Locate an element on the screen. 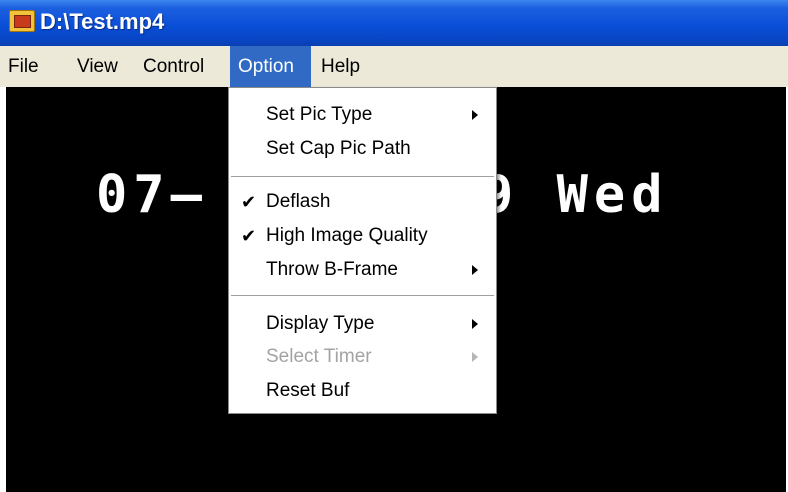 Image resolution: width=788 pixels, height=492 pixels. menu-item-high-image-quality: ✔ High Image Quality is located at coordinates (362, 236).